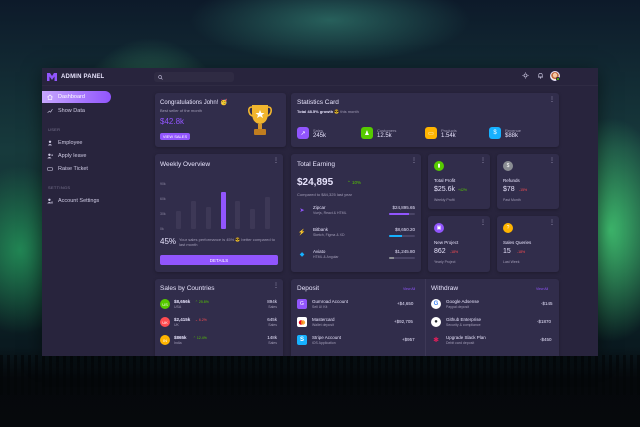 Image resolution: width=640 pixels, height=427 pixels. I want to click on country-amount: $865k, so click(180, 337).